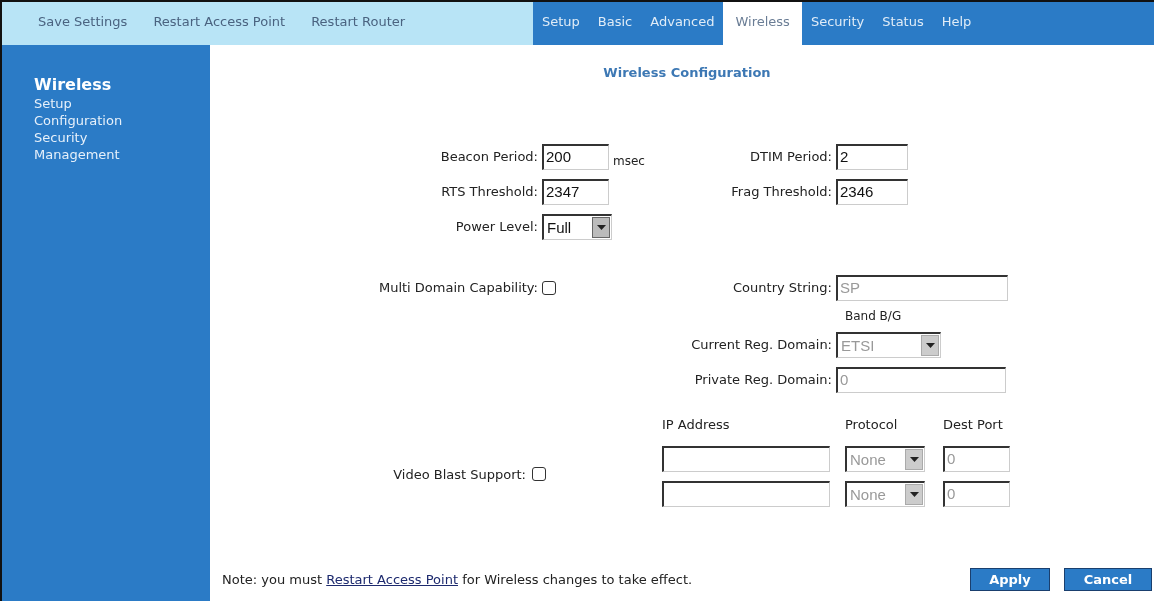 The width and height of the screenshot is (1154, 601). What do you see at coordinates (73, 84) in the screenshot?
I see `sidebar-heading: Wireless` at bounding box center [73, 84].